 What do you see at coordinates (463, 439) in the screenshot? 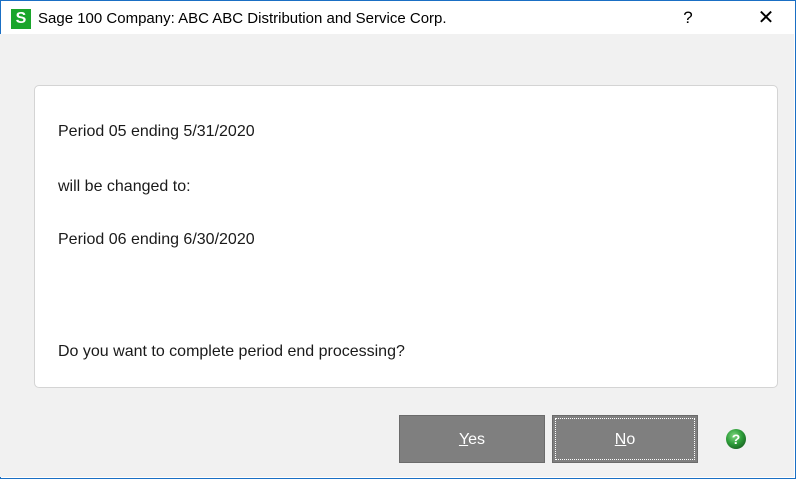
I see `yes-mnemonic: Y` at bounding box center [463, 439].